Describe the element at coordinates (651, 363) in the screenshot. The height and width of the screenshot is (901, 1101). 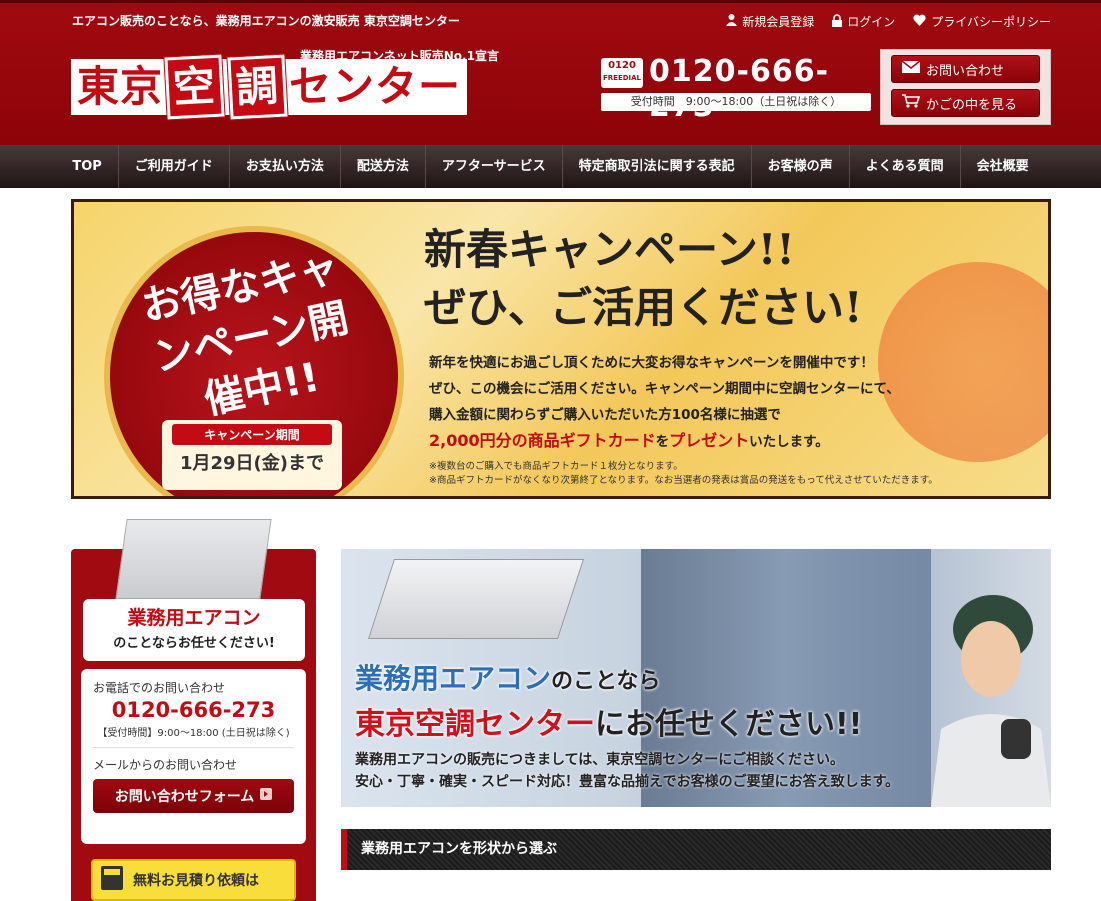
I see `banner-line-1: 新年を快適にお過ごし頂くために大変お得なキャンペーンを開催中です！` at that location.